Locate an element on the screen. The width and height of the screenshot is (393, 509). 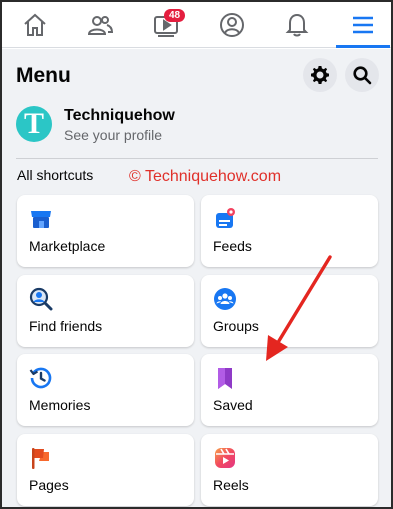
top-nav-bar: 48 is located at coordinates (196, 25).